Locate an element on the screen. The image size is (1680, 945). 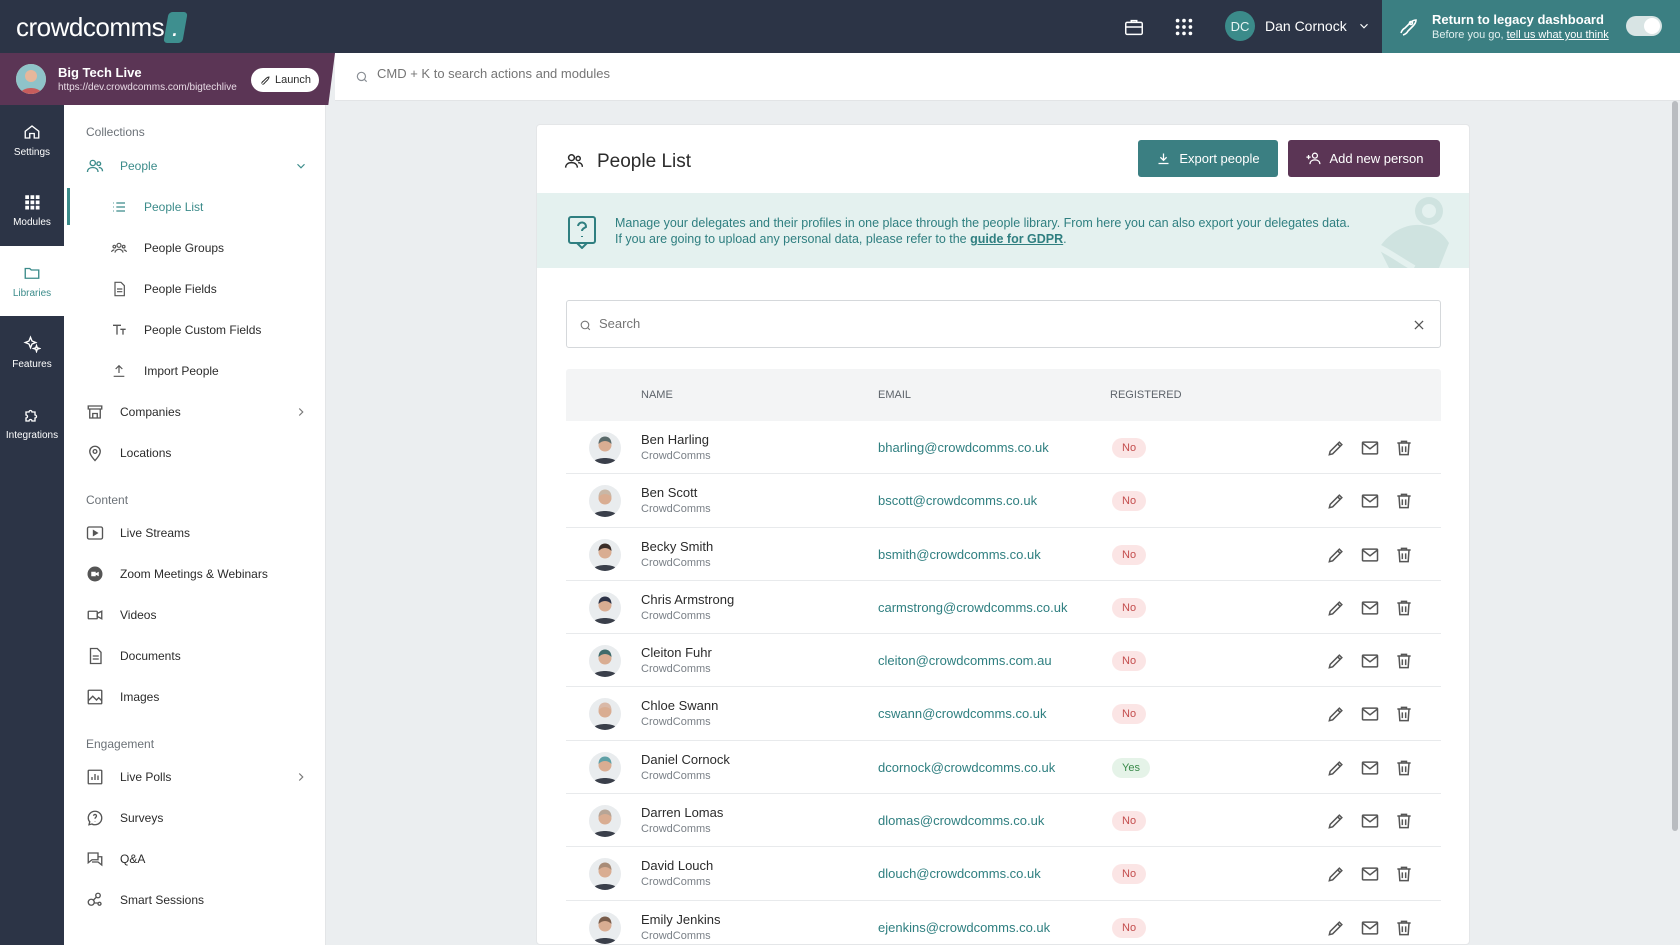
sidebar-item-videos: Videos is located at coordinates (197, 615).